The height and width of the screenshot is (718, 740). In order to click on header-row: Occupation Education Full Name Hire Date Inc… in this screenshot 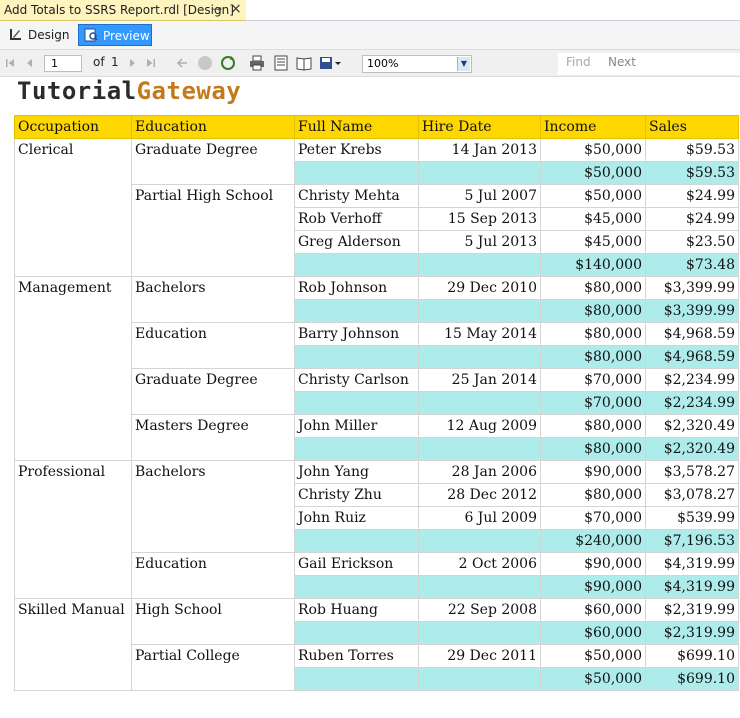, I will do `click(376, 127)`.